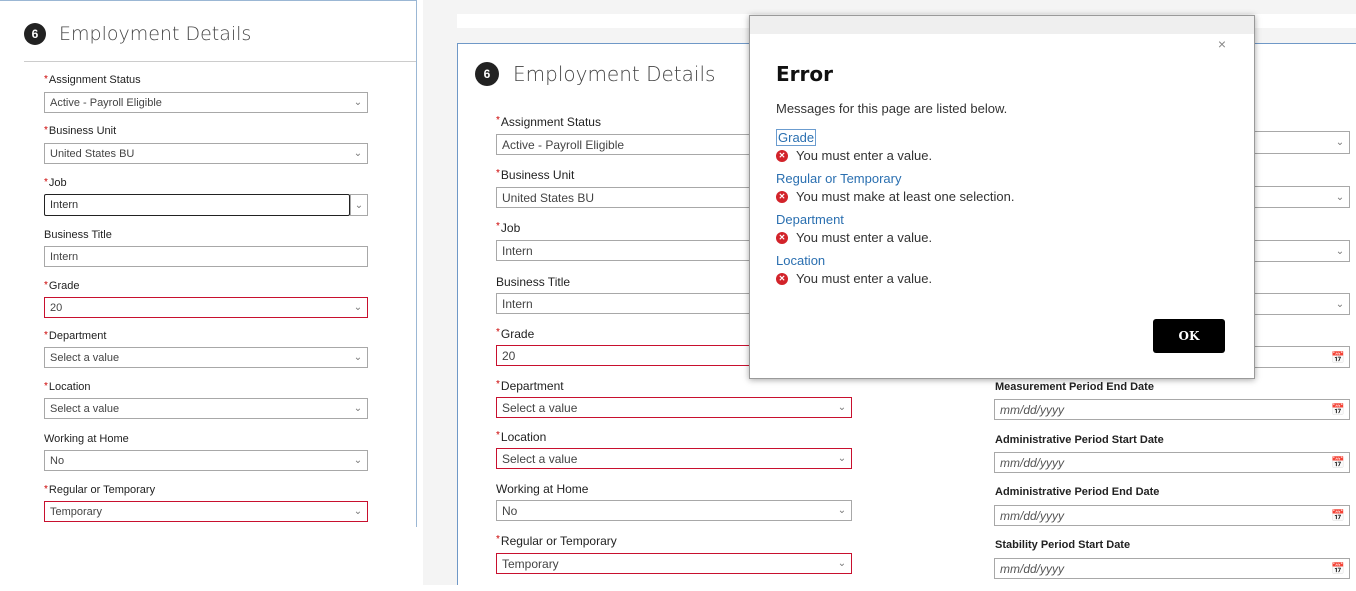 The image size is (1356, 591). I want to click on close-icon: ×, so click(1222, 44).